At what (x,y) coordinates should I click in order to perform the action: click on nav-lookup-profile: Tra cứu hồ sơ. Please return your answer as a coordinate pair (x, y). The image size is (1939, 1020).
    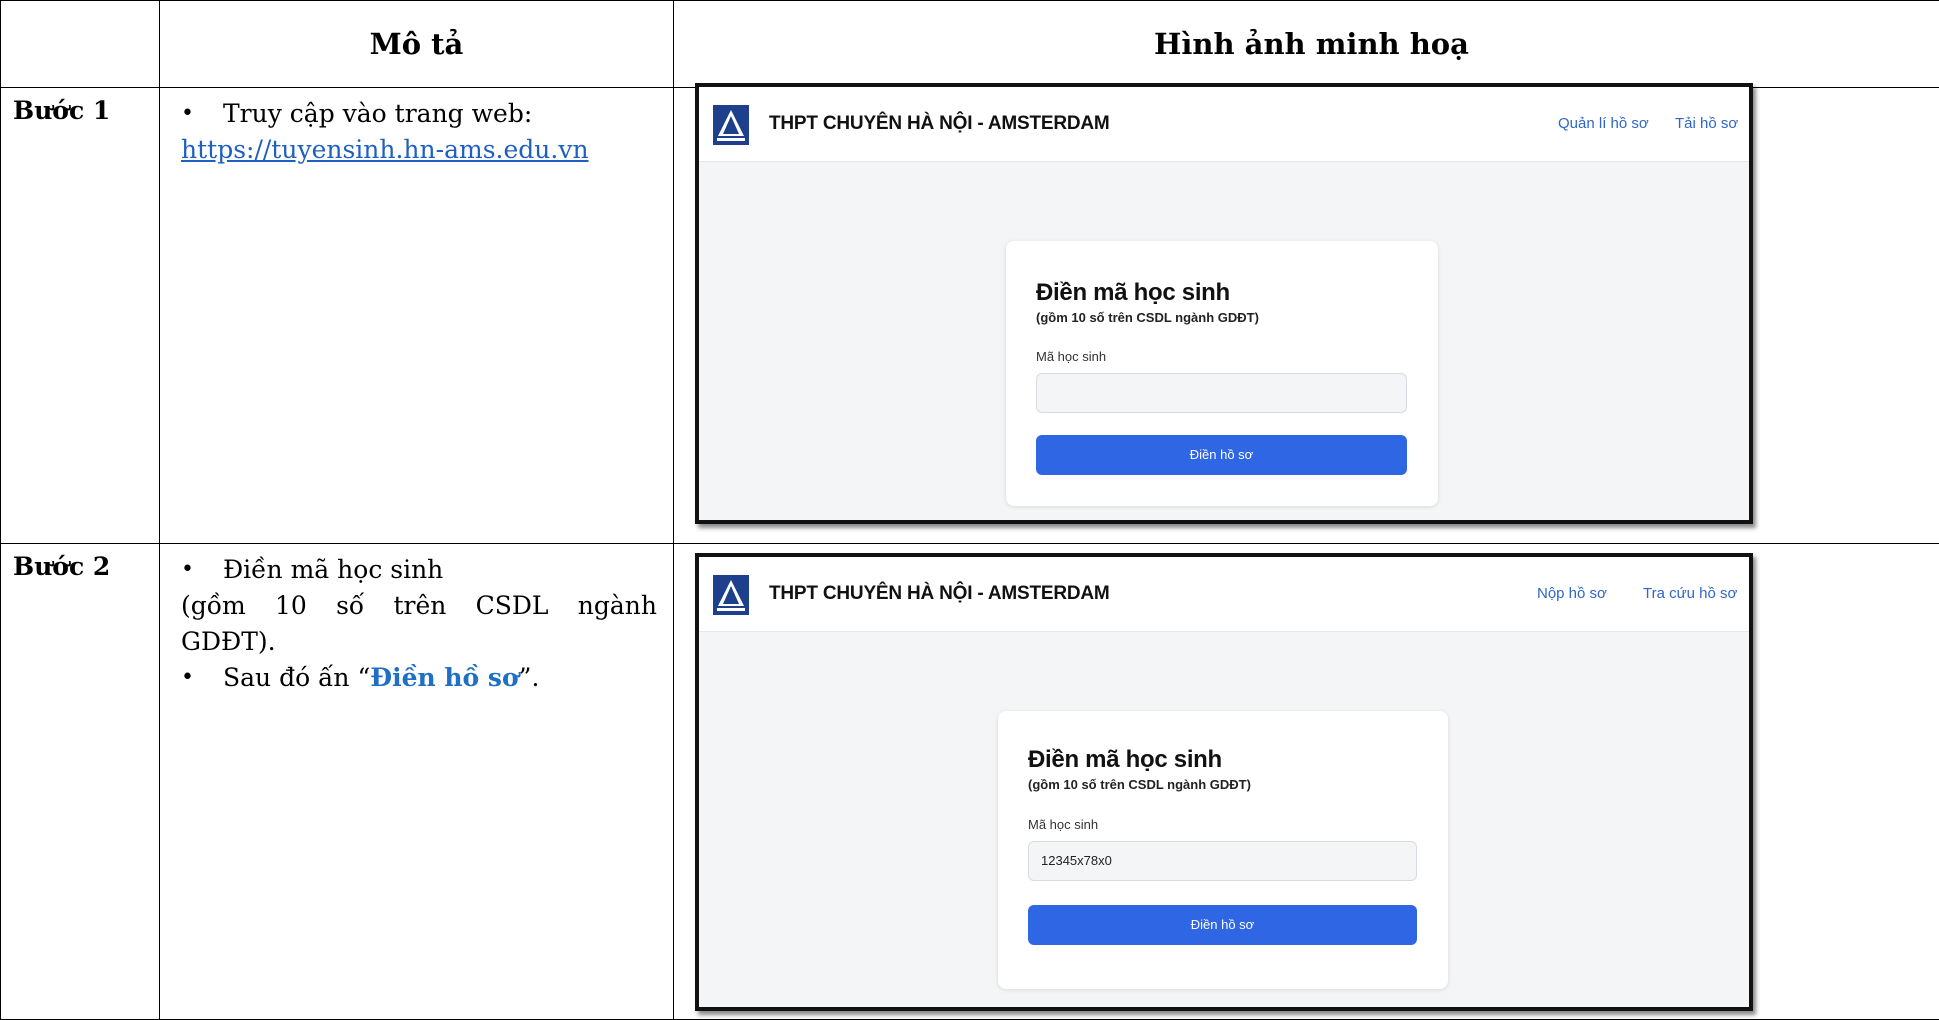
    Looking at the image, I should click on (1690, 594).